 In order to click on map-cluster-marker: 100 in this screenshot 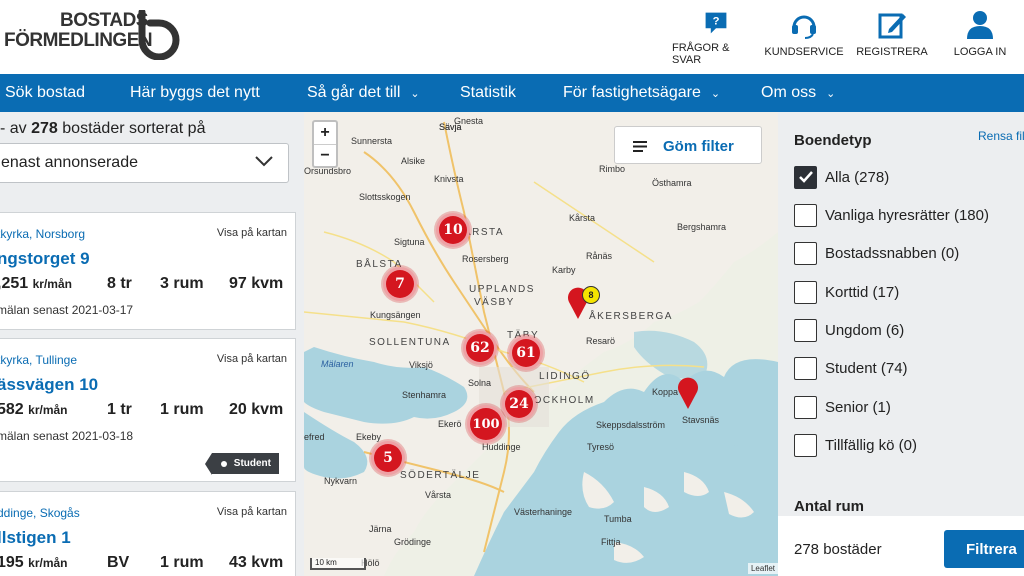, I will do `click(486, 424)`.